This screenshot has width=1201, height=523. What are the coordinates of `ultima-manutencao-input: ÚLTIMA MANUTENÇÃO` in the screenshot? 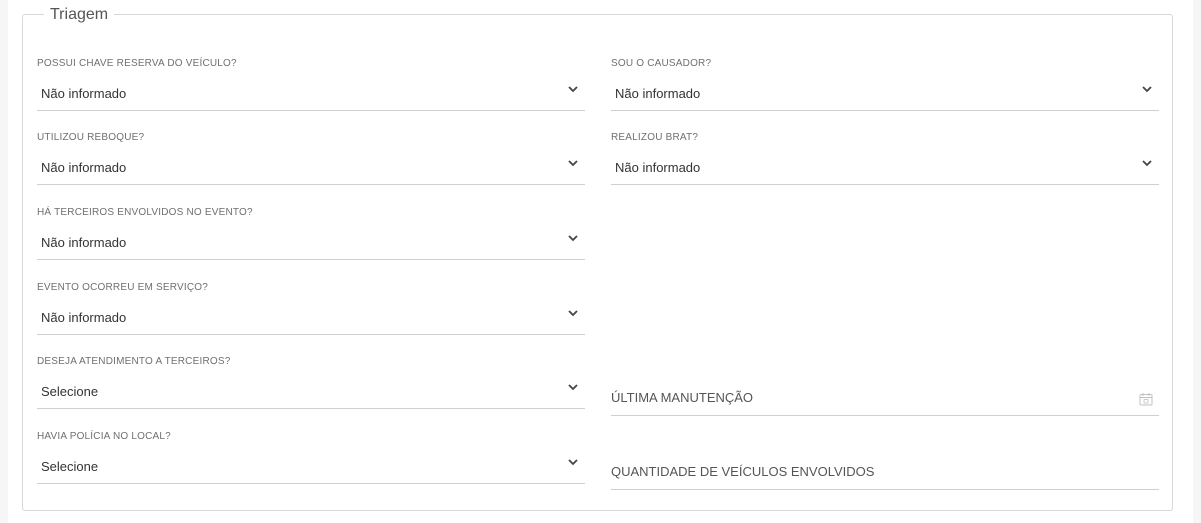 It's located at (885, 398).